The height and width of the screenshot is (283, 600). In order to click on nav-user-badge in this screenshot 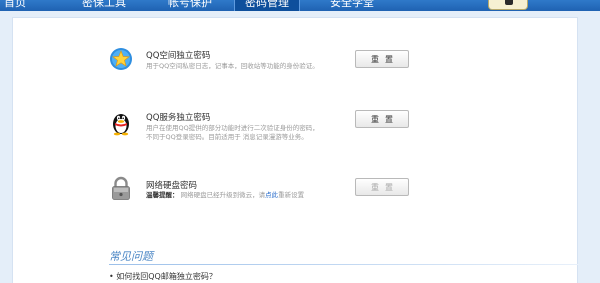, I will do `click(508, 5)`.